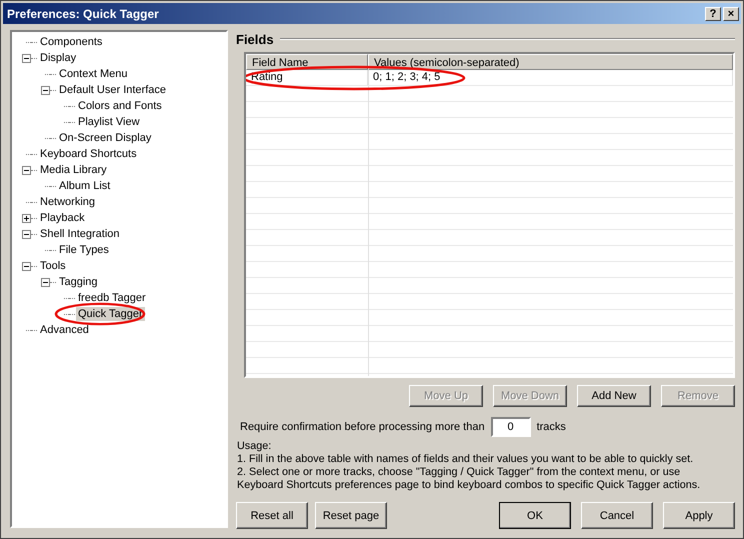 This screenshot has height=539, width=744. I want to click on section-title: Fields, so click(255, 39).